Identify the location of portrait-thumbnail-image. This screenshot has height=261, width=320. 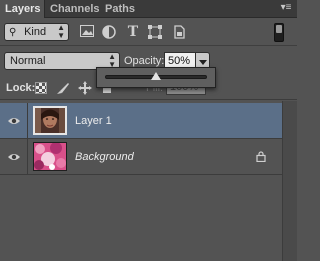
(50, 120).